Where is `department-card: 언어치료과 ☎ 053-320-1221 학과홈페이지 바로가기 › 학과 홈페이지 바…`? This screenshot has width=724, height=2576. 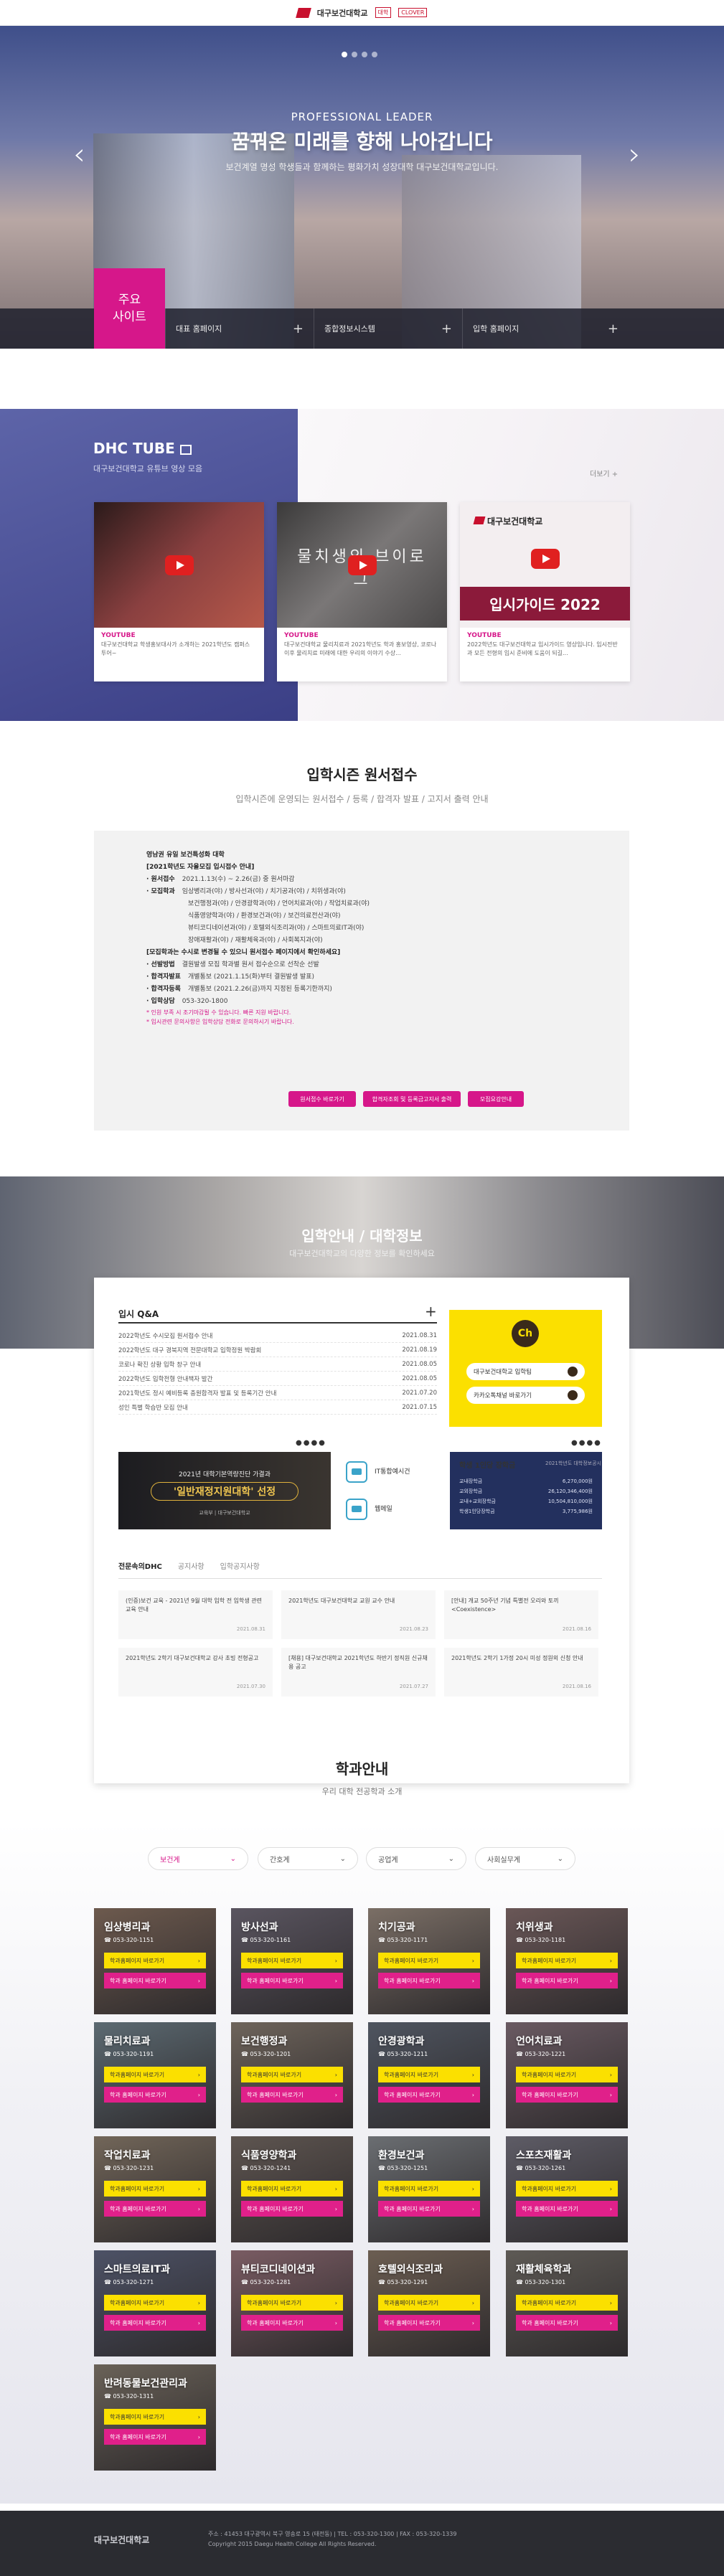
department-card: 언어치료과 ☎ 053-320-1221 학과홈페이지 바로가기 › 학과 홈페이지 바… is located at coordinates (567, 2075).